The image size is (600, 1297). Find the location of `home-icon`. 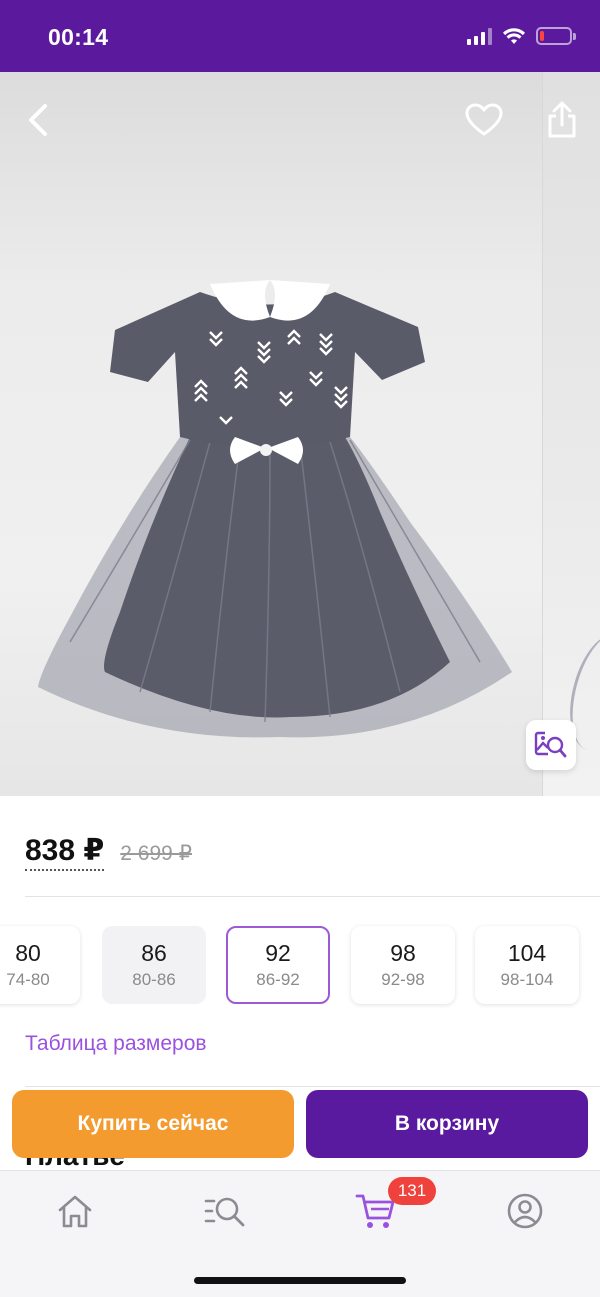

home-icon is located at coordinates (75, 1211).